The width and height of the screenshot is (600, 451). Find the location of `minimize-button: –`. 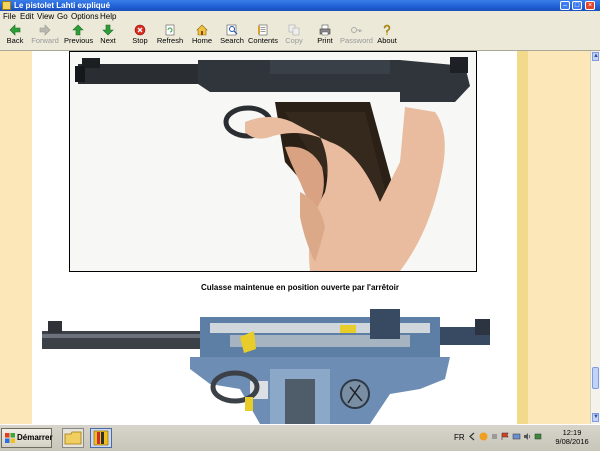

minimize-button: – is located at coordinates (565, 5).